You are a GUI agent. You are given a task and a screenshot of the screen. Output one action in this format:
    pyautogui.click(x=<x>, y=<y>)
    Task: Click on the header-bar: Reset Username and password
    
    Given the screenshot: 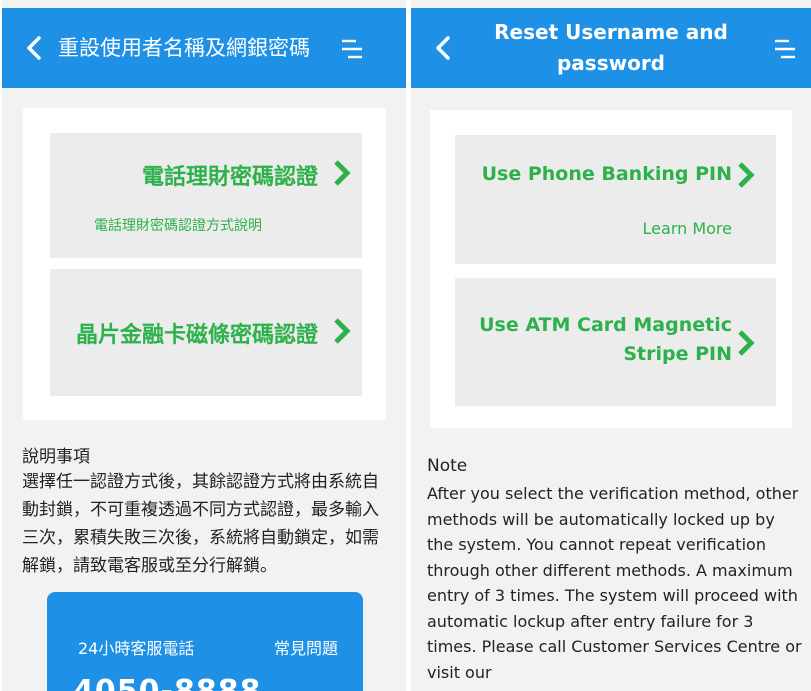 What is the action you would take?
    pyautogui.click(x=611, y=48)
    